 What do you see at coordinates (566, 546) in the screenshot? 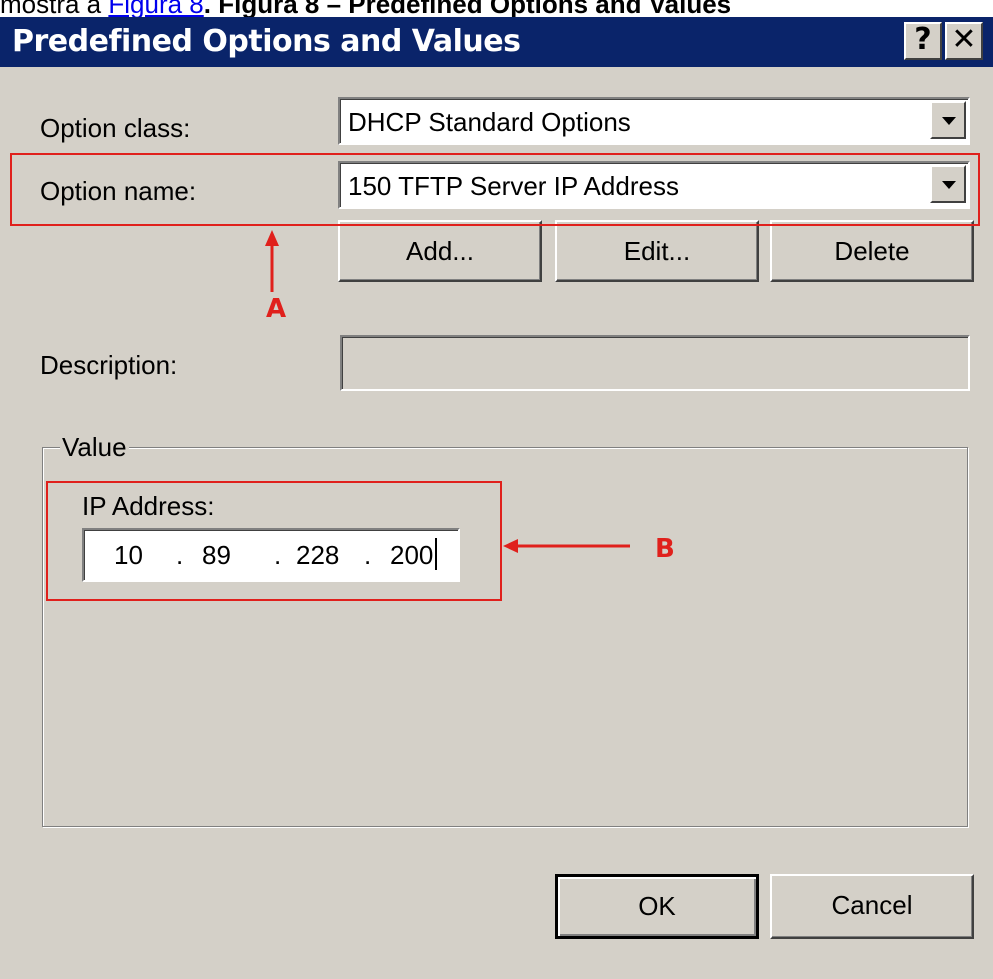
I see `arrow-left-icon` at bounding box center [566, 546].